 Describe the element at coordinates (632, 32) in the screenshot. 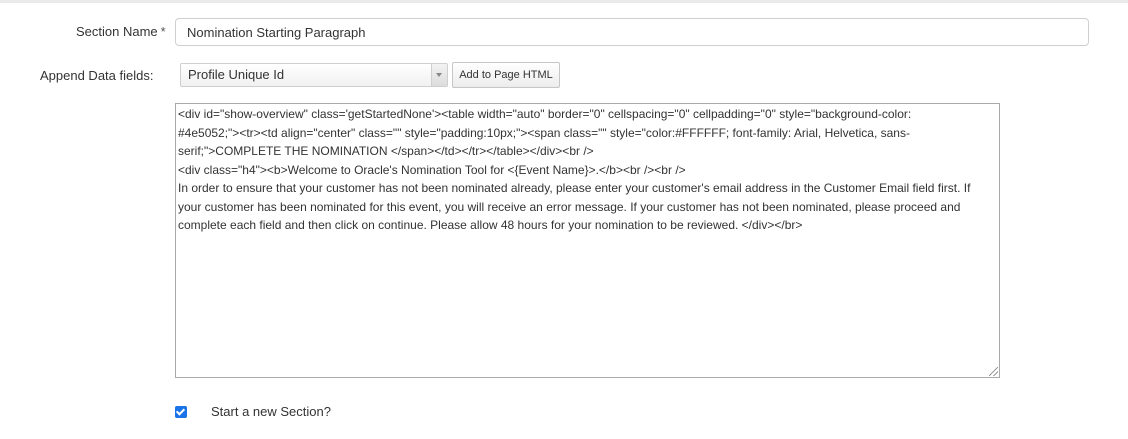

I see `section-name-input` at that location.